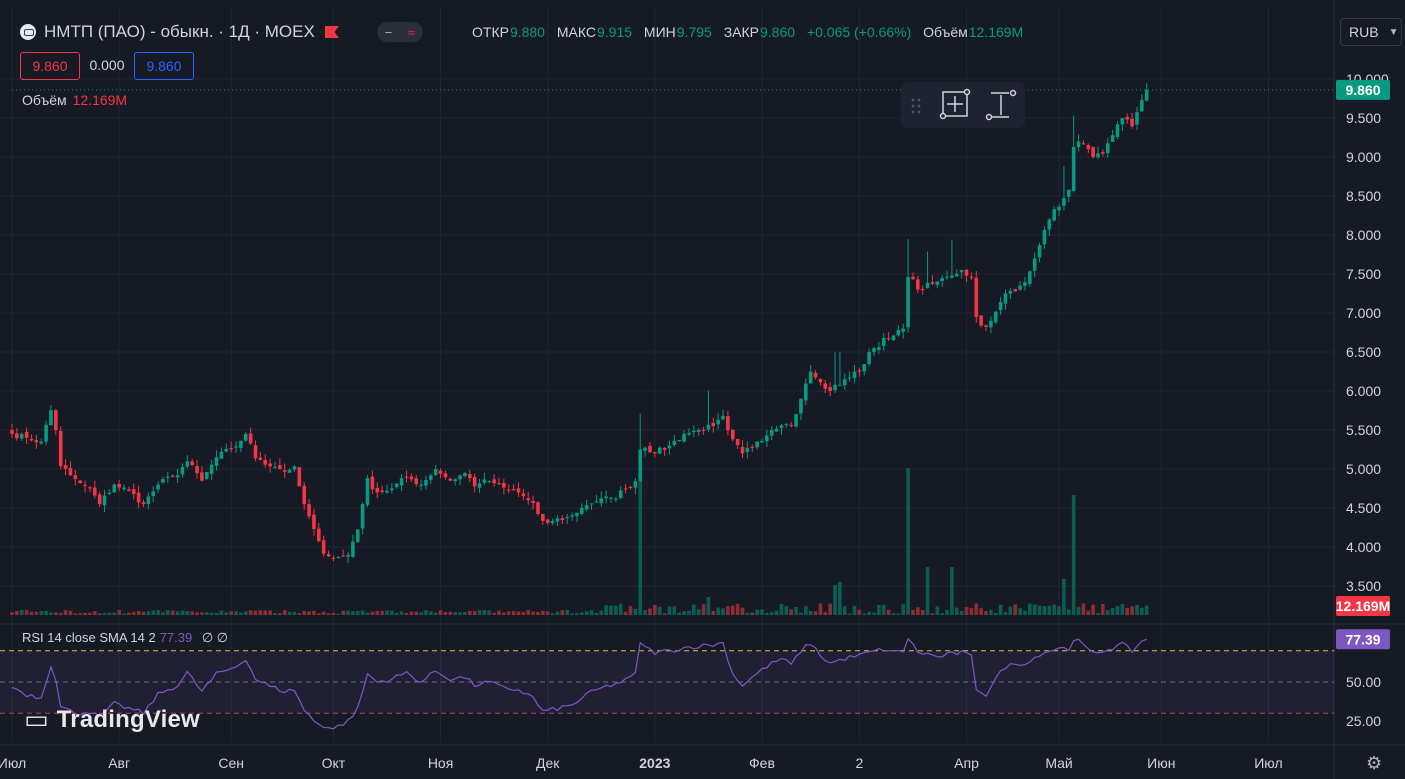 The height and width of the screenshot is (779, 1405). What do you see at coordinates (1374, 763) in the screenshot?
I see `gear-icon: ⚙` at bounding box center [1374, 763].